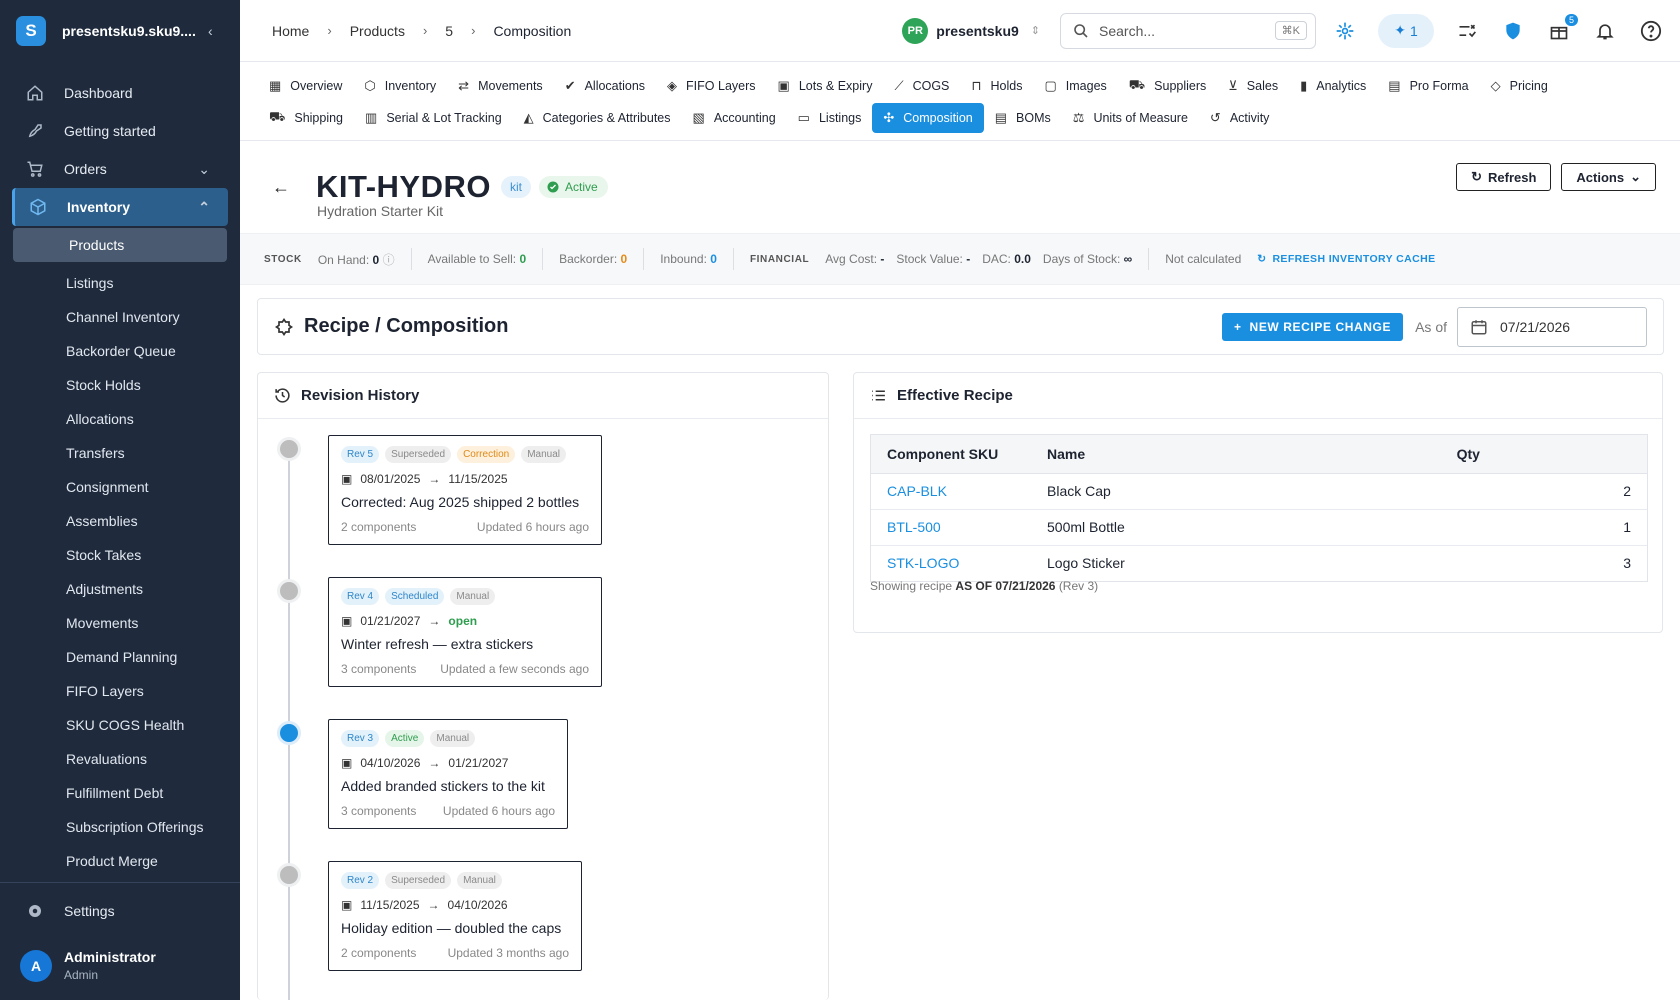 The image size is (1680, 1000). What do you see at coordinates (1519, 86) in the screenshot?
I see `tab-pricing: ◇ Pricing` at bounding box center [1519, 86].